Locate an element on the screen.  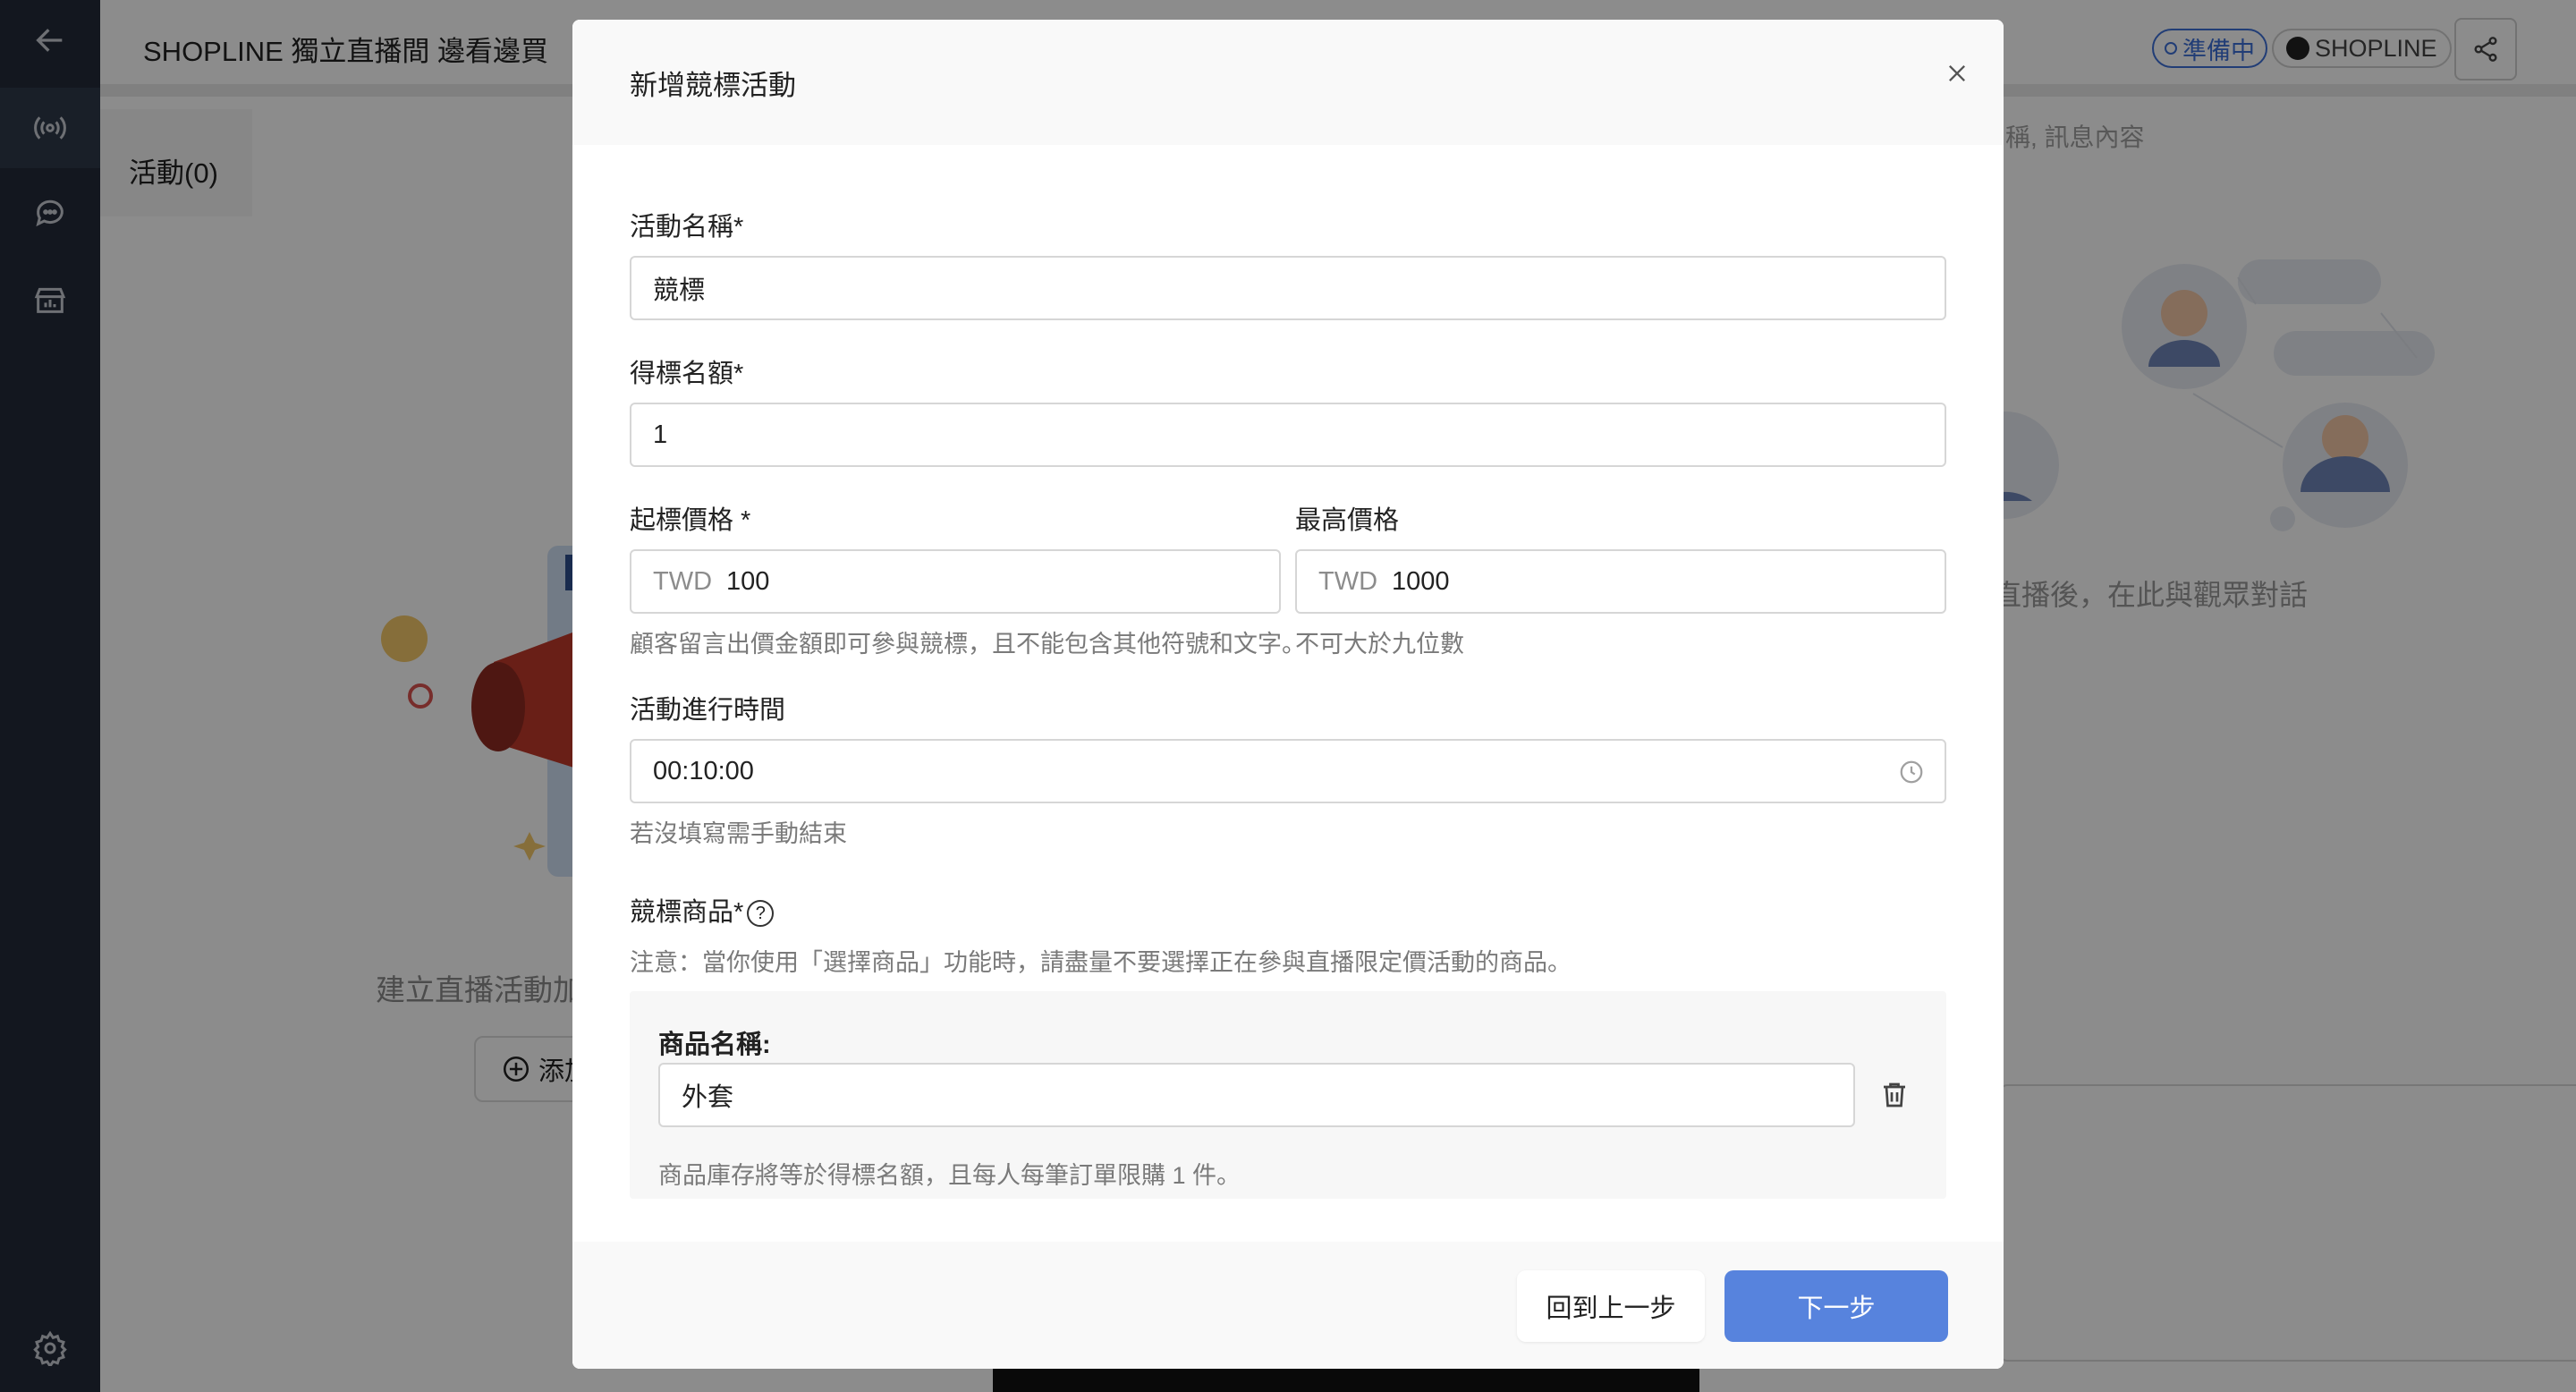
duration-hint: 若沒填寫需手動結束 is located at coordinates (738, 833).